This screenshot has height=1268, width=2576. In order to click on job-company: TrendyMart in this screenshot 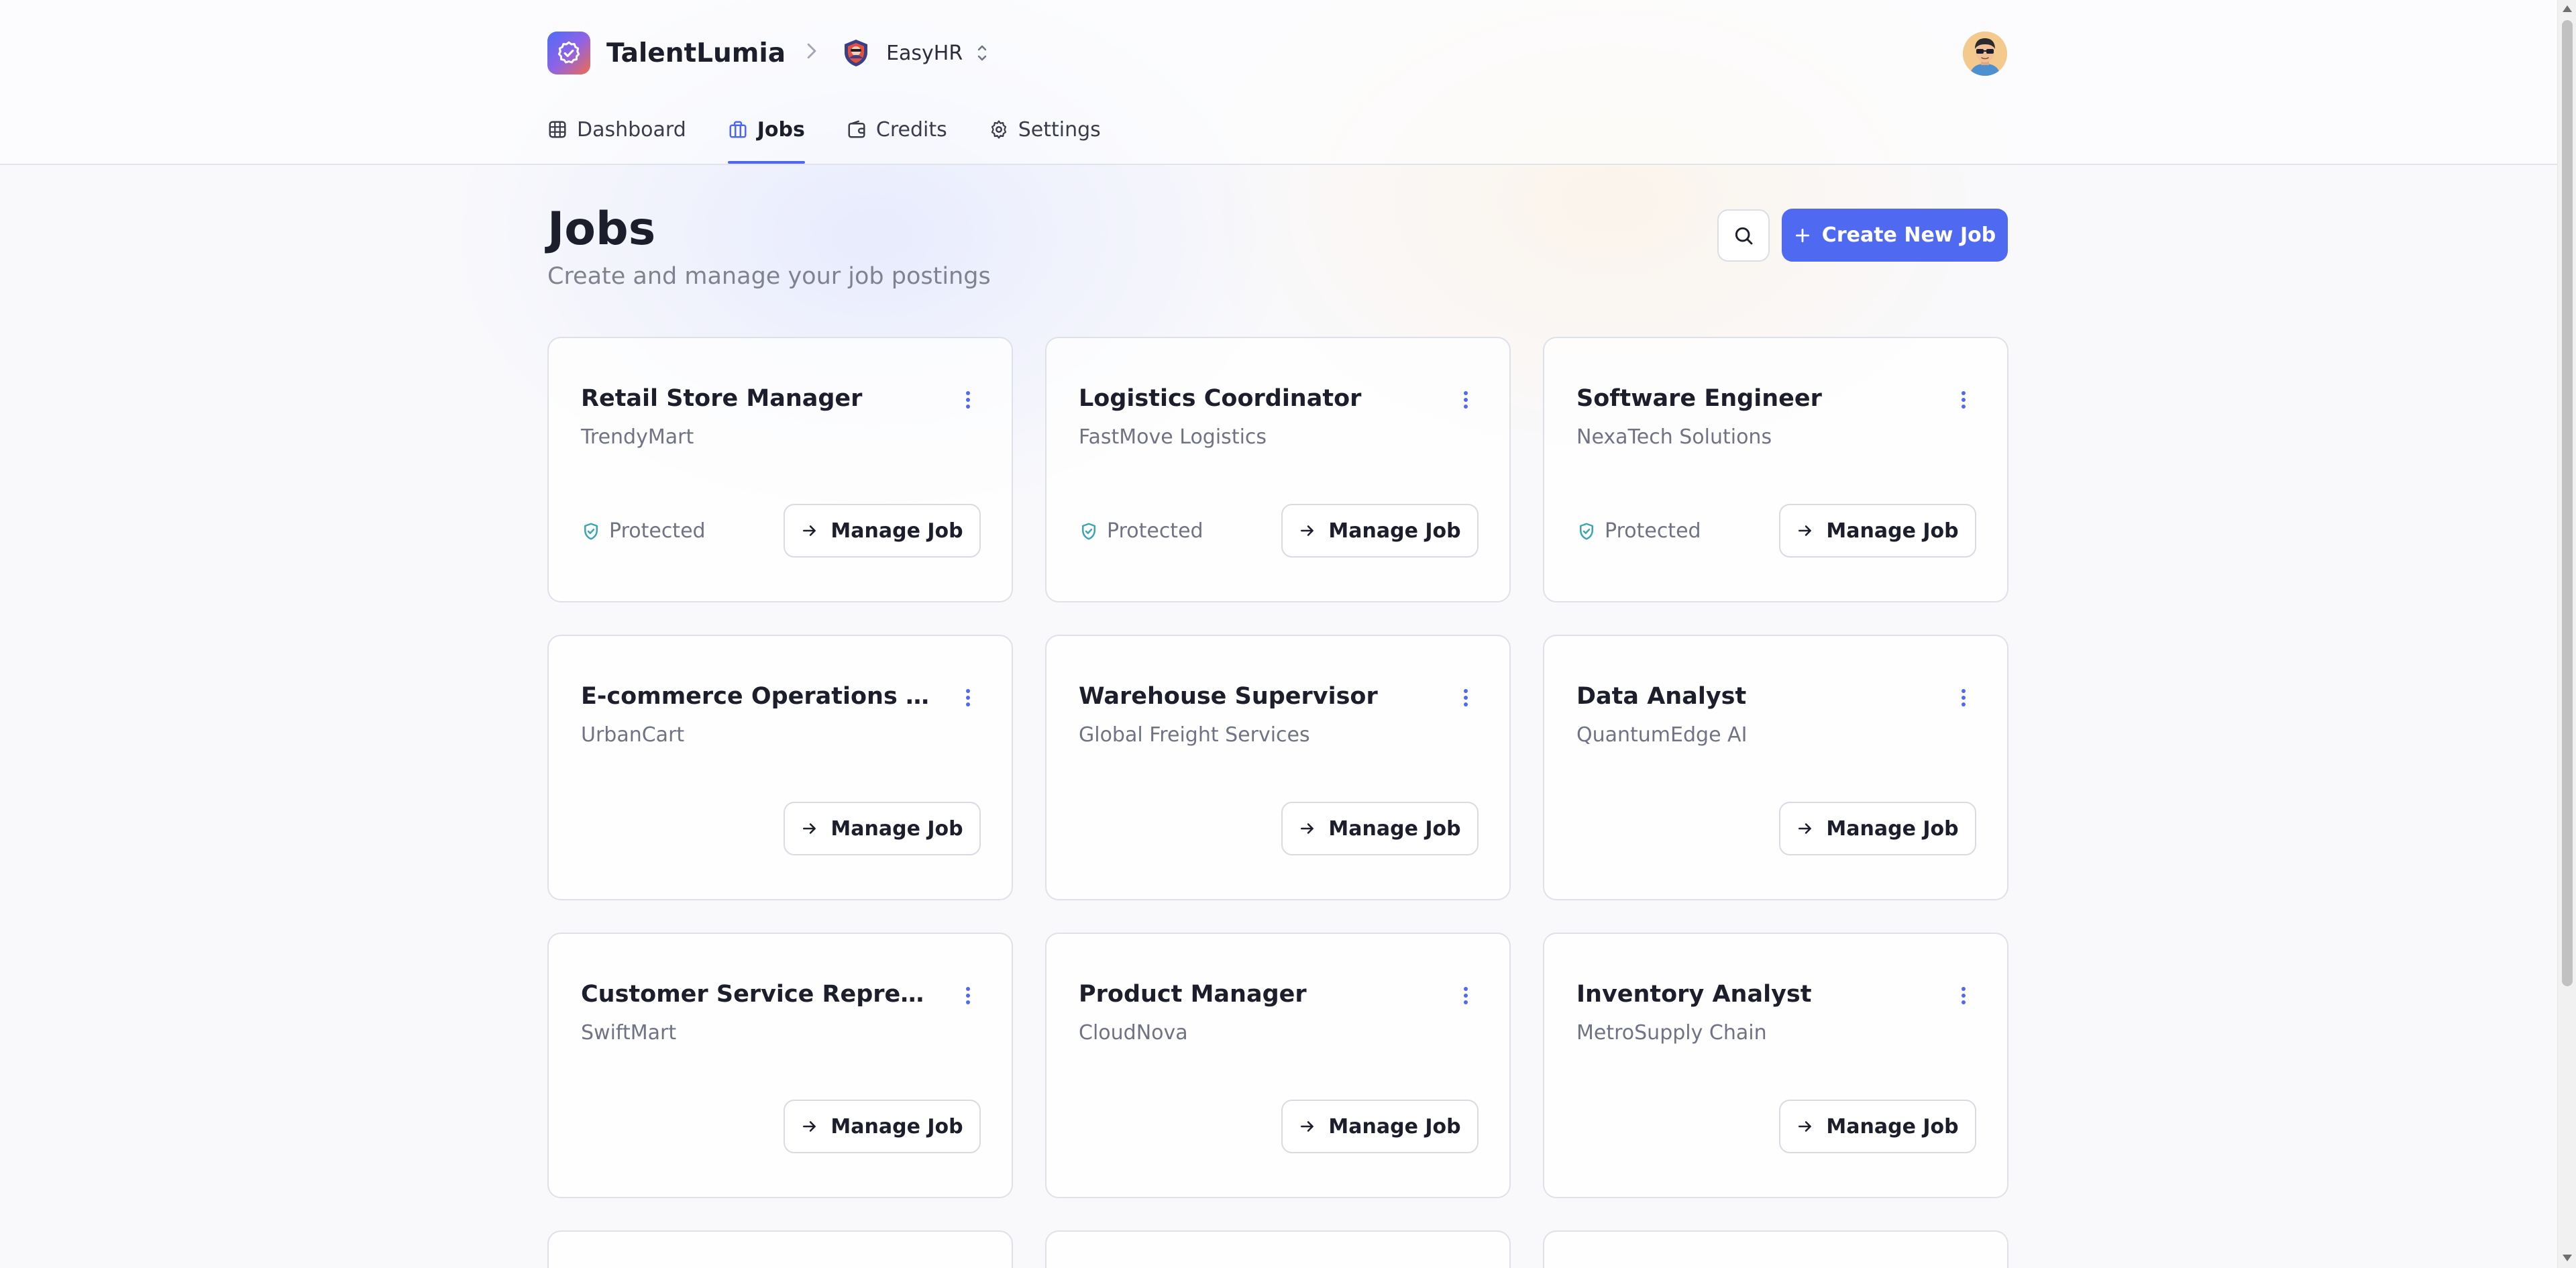, I will do `click(637, 437)`.